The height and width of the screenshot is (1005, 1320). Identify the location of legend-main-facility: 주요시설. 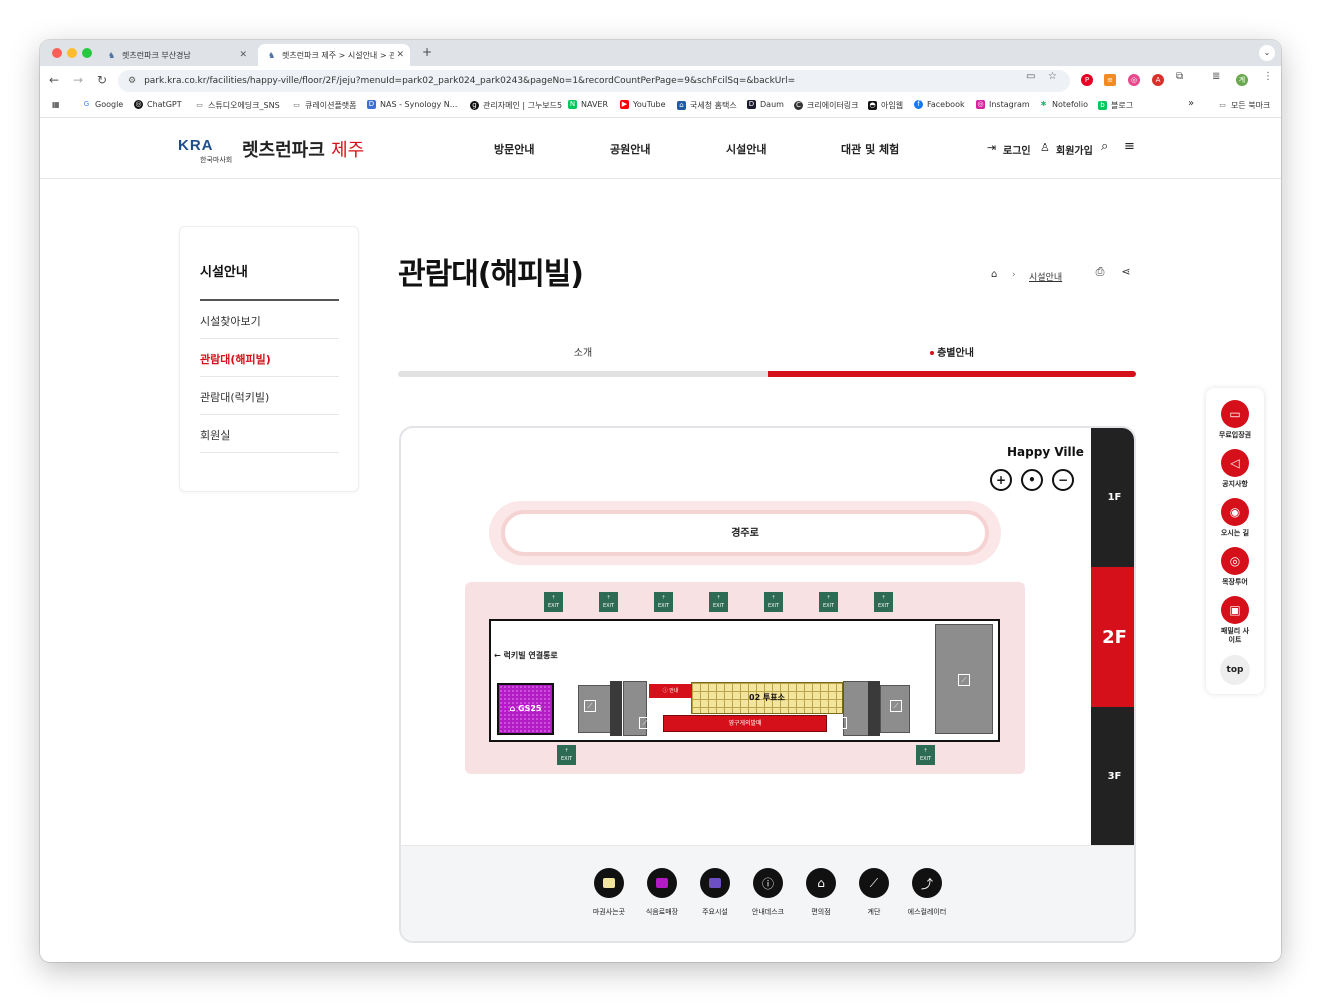
(715, 892).